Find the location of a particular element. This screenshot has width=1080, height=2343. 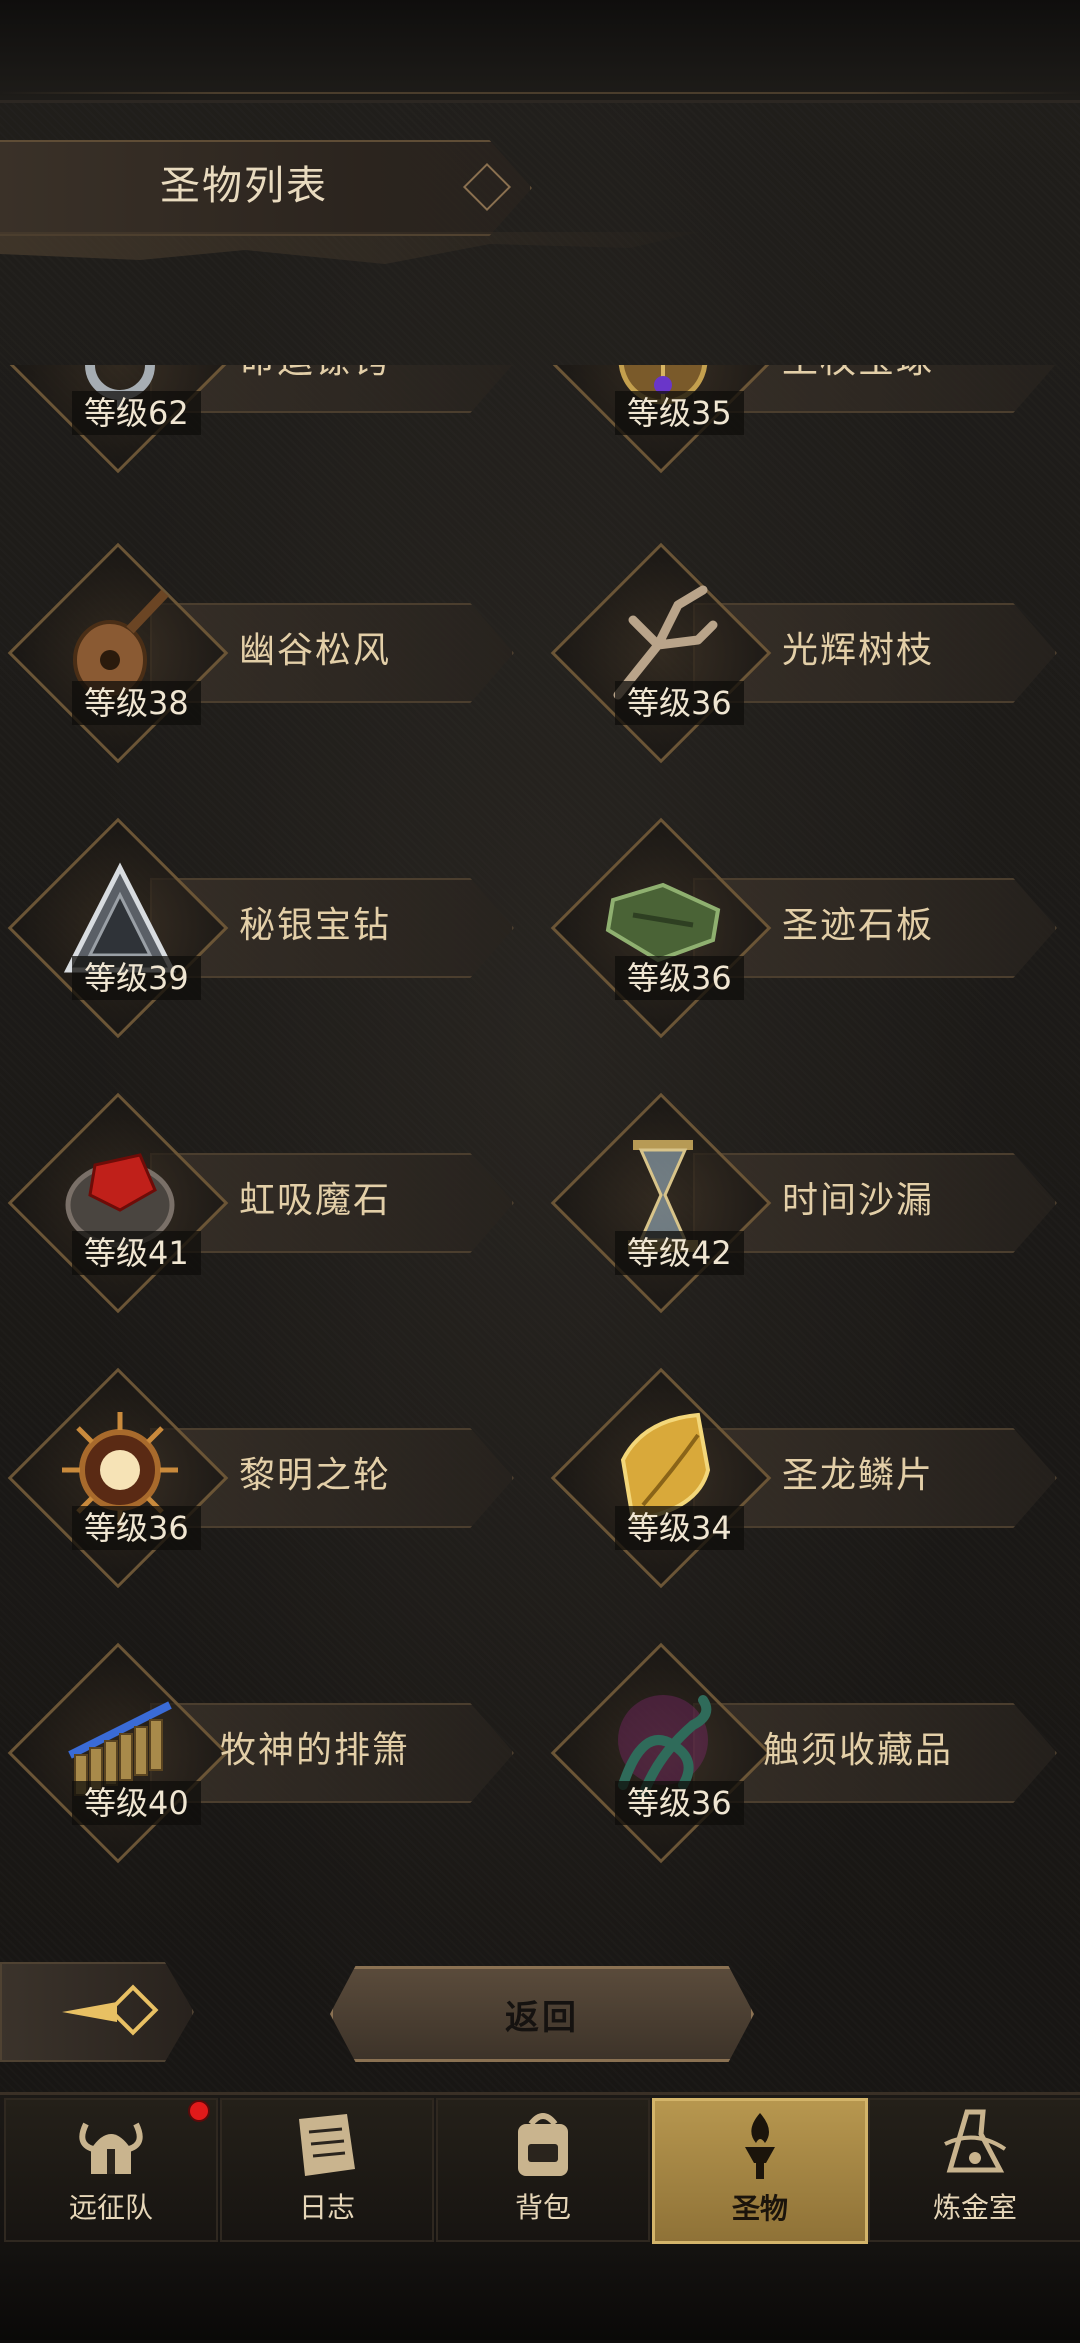

nav-label: 日志 is located at coordinates (326, 2207).